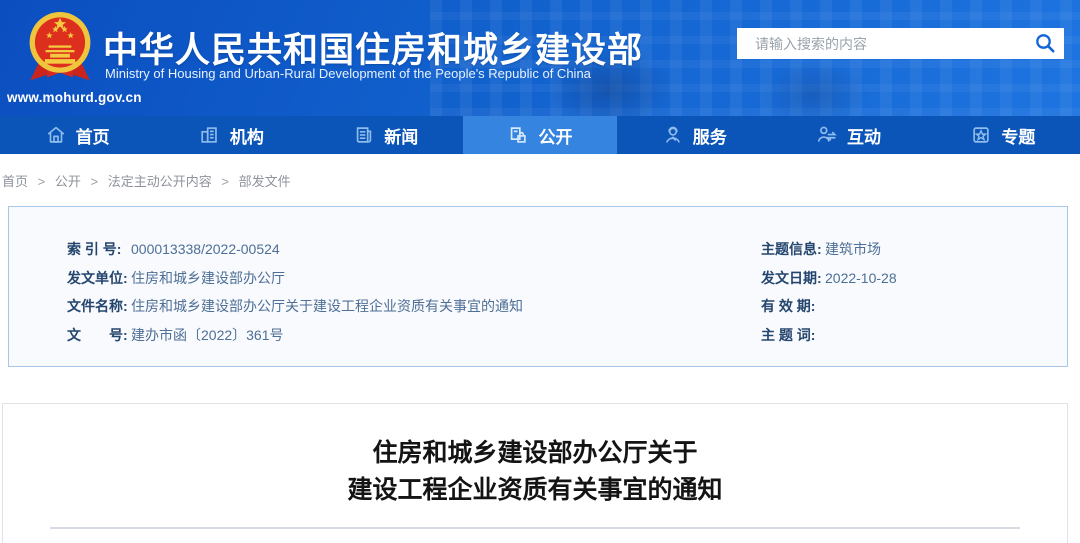 The height and width of the screenshot is (543, 1080). What do you see at coordinates (205, 249) in the screenshot?
I see `meta-value: 000013338/2022-00524` at bounding box center [205, 249].